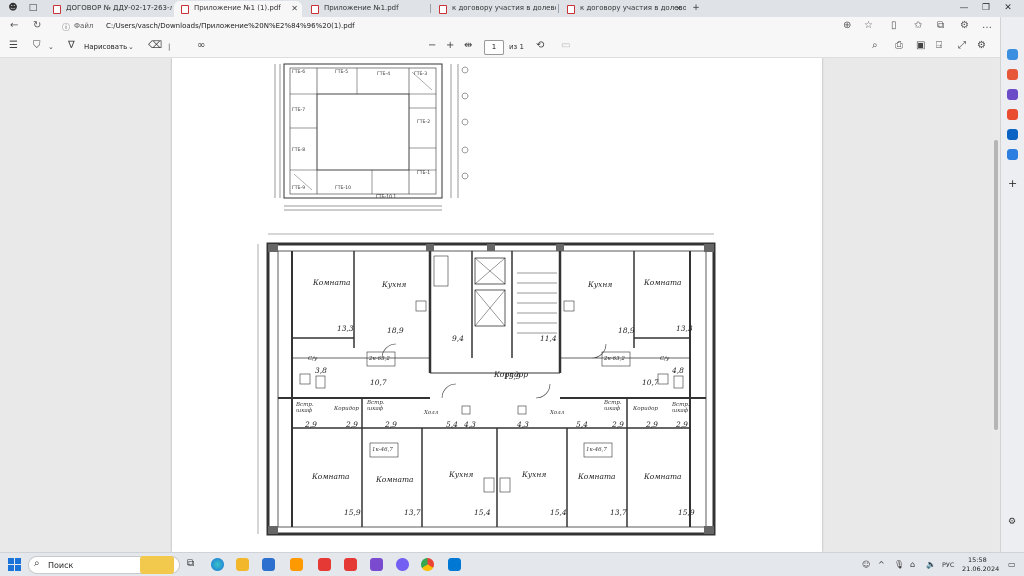 This screenshot has width=1024, height=576. What do you see at coordinates (432, 45) in the screenshot?
I see `zoom-out-icon: −` at bounding box center [432, 45].